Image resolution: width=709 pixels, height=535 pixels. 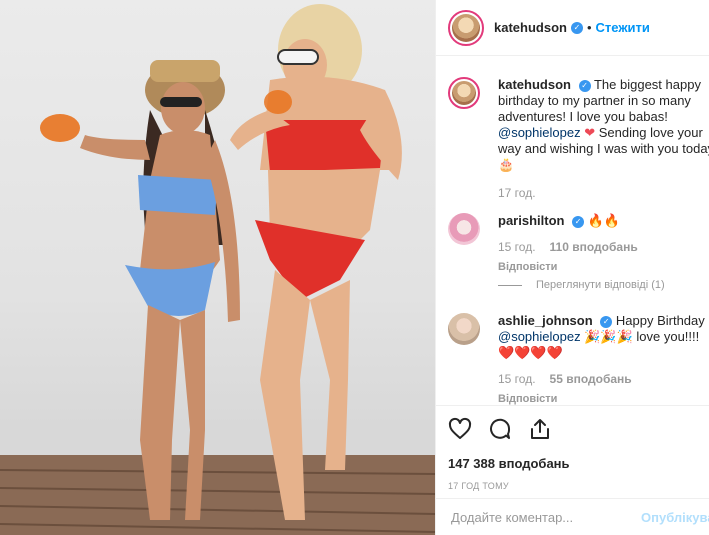 I want to click on post-header: katehudson ✓ • Стежити, so click(x=572, y=28).